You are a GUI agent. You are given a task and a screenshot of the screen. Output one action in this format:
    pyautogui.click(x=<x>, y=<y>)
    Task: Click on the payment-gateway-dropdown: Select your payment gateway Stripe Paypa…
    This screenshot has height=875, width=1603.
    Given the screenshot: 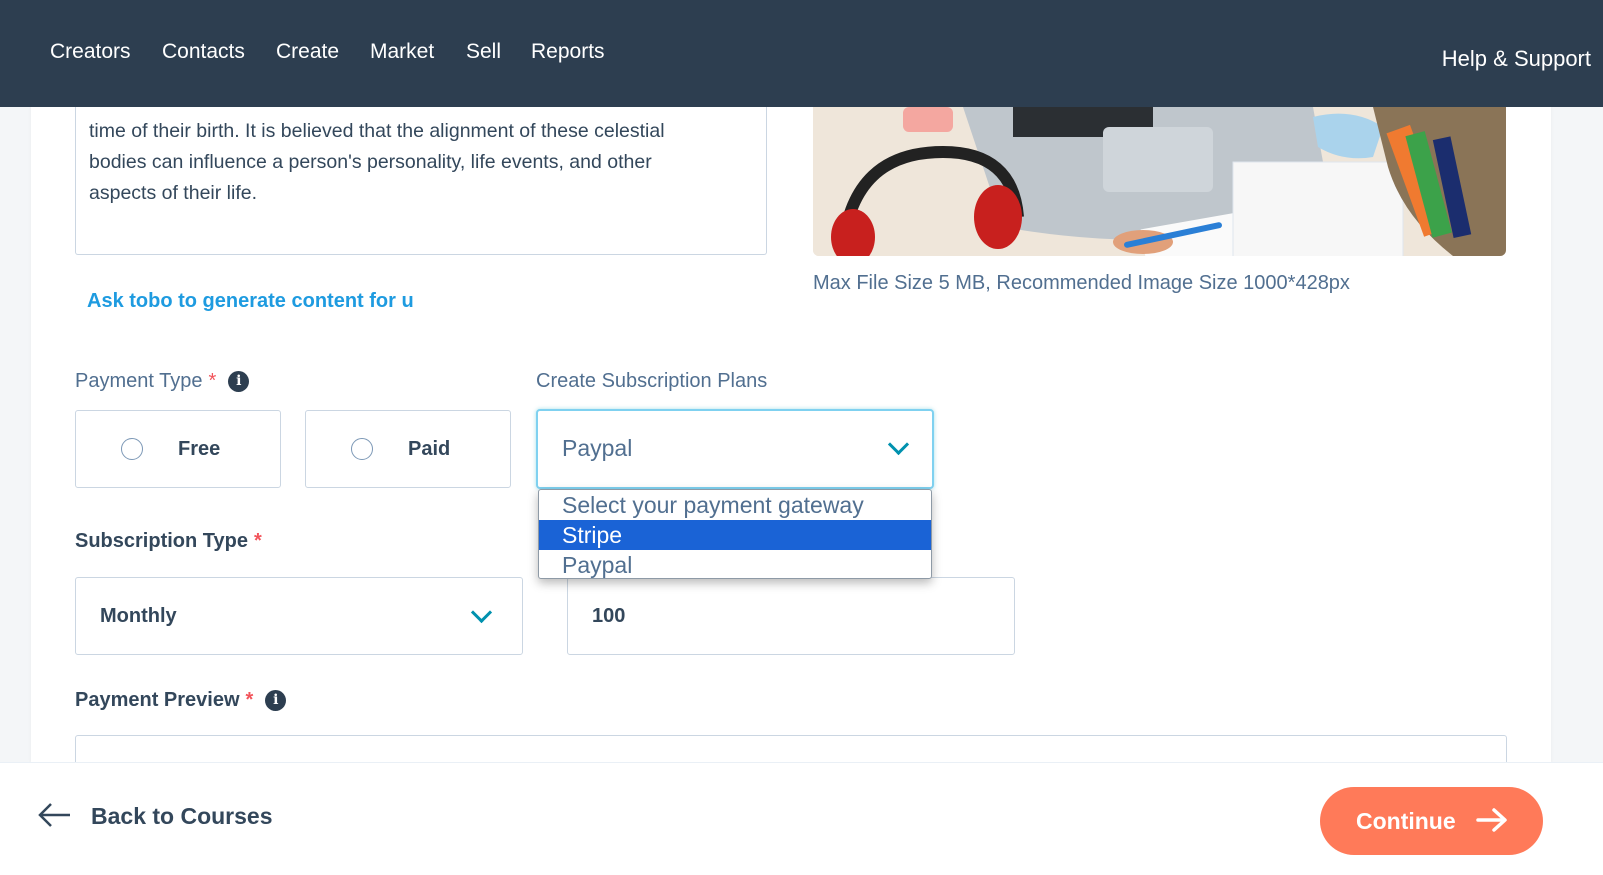 What is the action you would take?
    pyautogui.click(x=735, y=534)
    